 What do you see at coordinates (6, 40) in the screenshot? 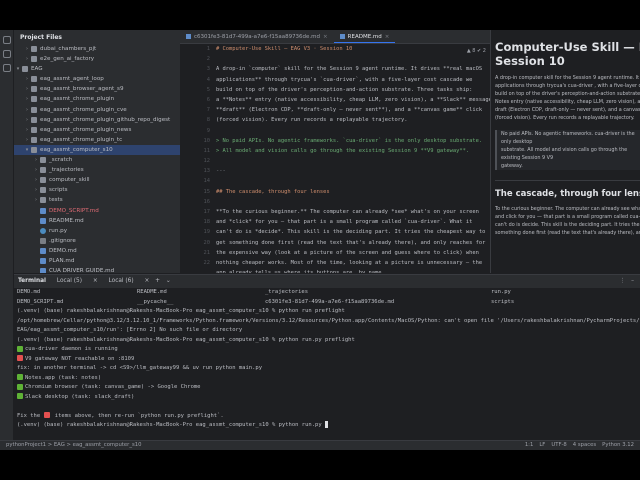
I see `project-tool-icon` at bounding box center [6, 40].